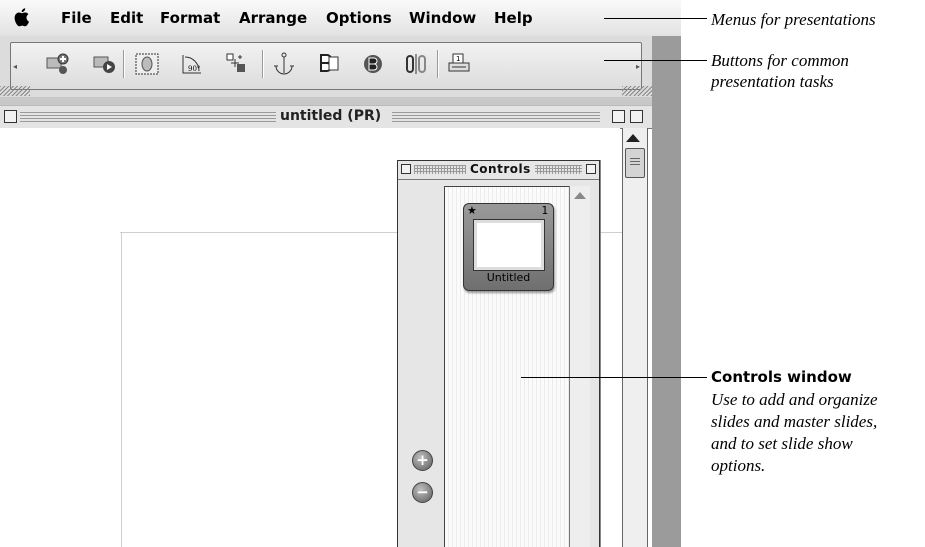 The height and width of the screenshot is (547, 925). What do you see at coordinates (236, 64) in the screenshot?
I see `align-icon` at bounding box center [236, 64].